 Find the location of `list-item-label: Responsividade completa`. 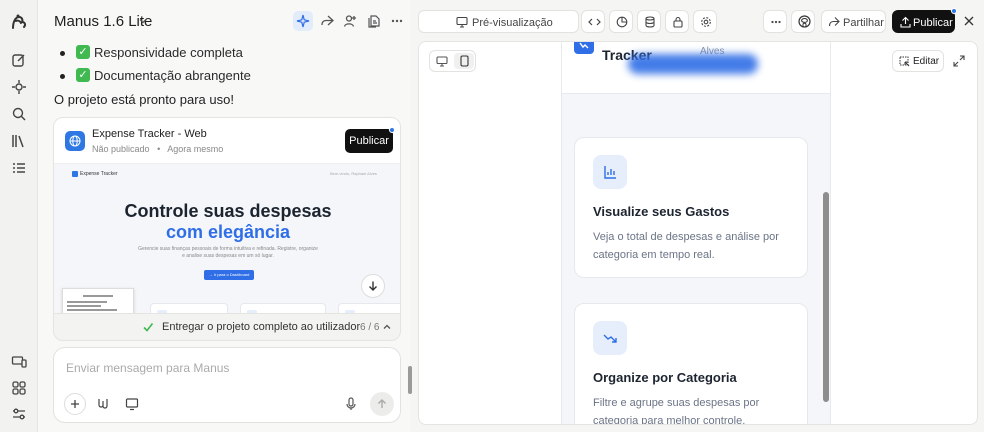

list-item-label: Responsividade completa is located at coordinates (168, 52).